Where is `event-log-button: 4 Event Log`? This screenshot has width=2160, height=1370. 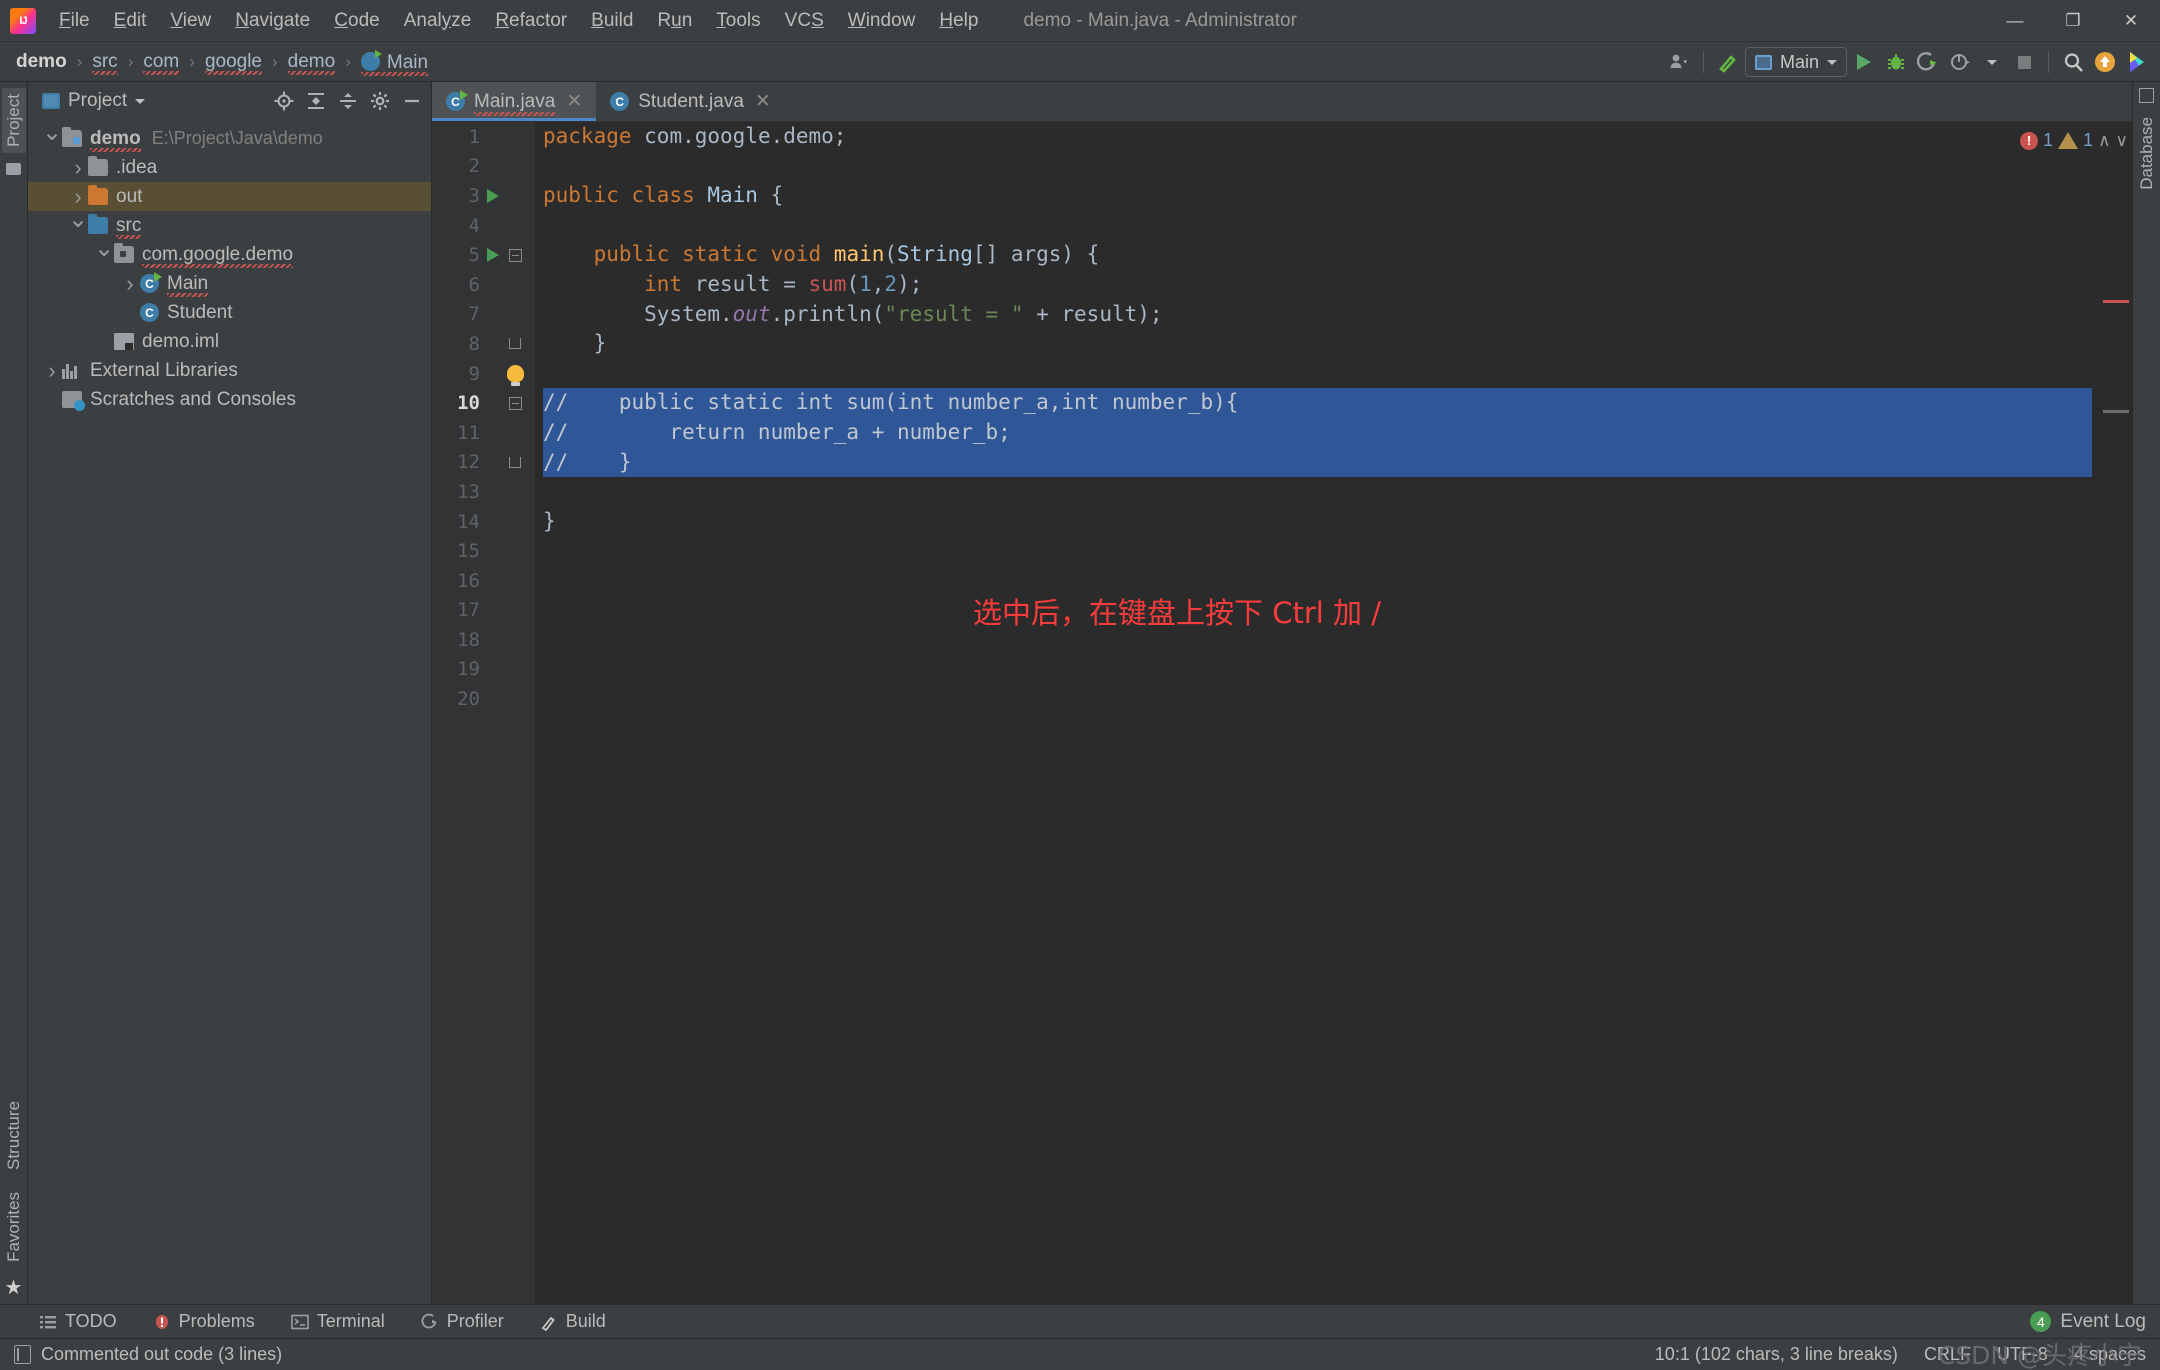 event-log-button: 4 Event Log is located at coordinates (2088, 1322).